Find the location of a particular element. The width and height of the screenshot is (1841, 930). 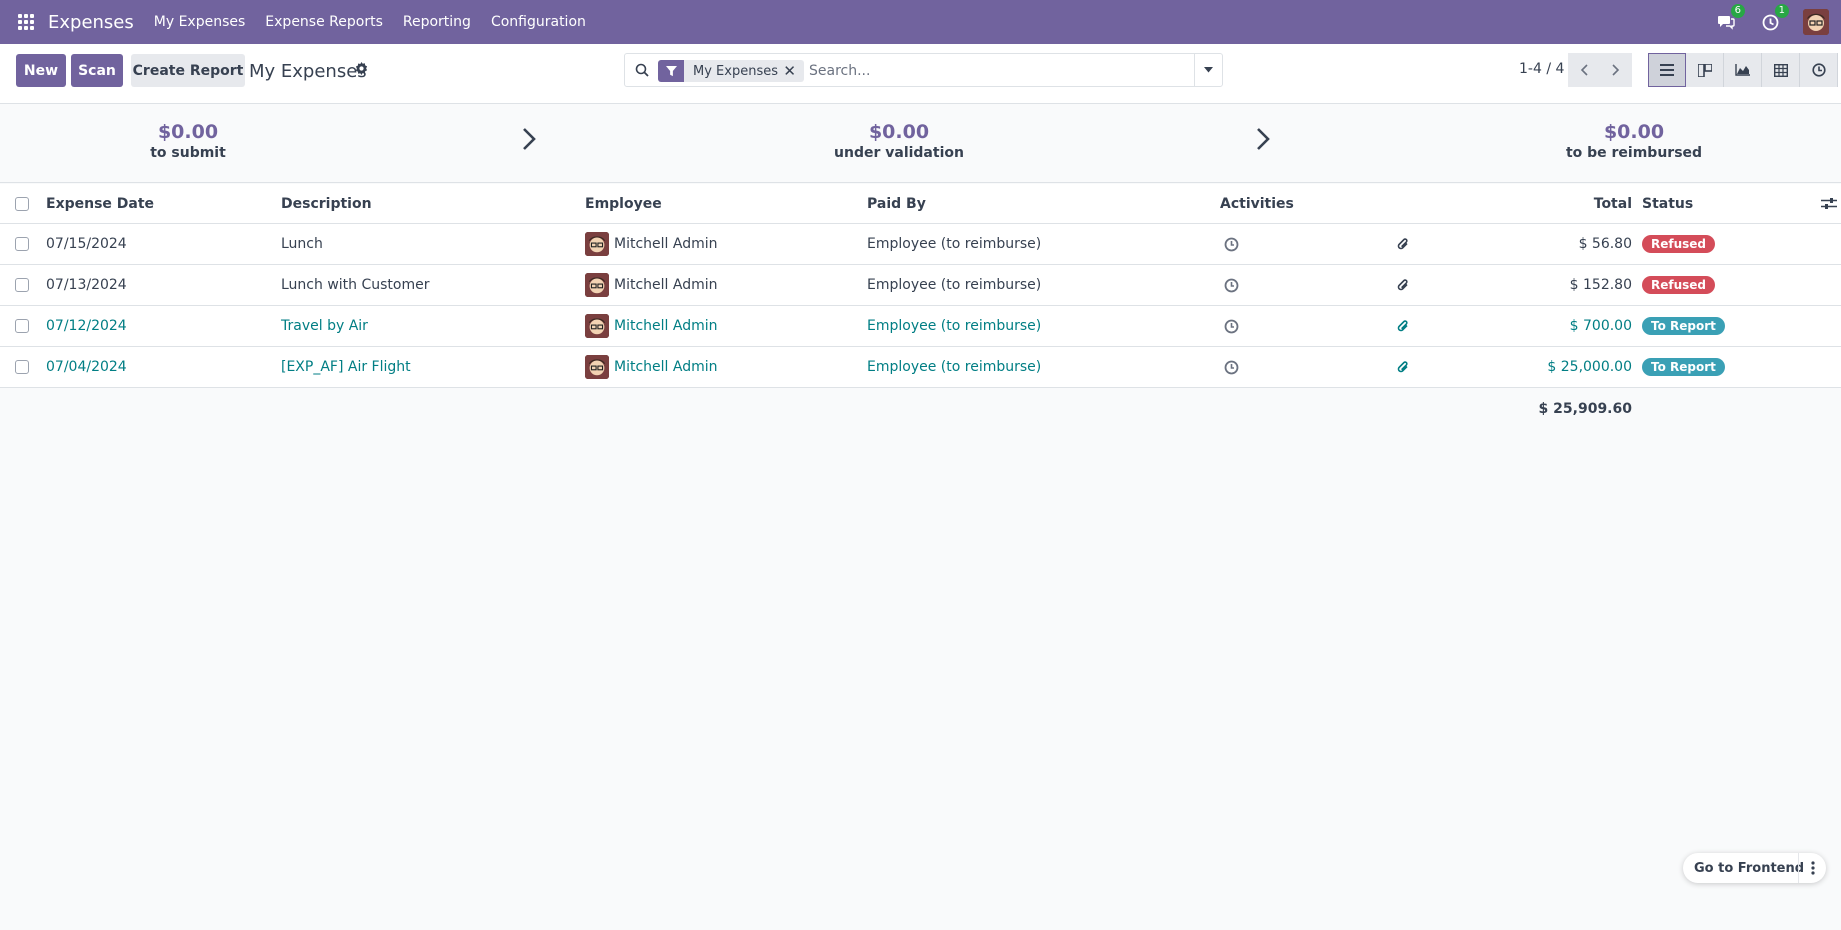

expense-description: [EXP_AF] Air Flight is located at coordinates (346, 367).